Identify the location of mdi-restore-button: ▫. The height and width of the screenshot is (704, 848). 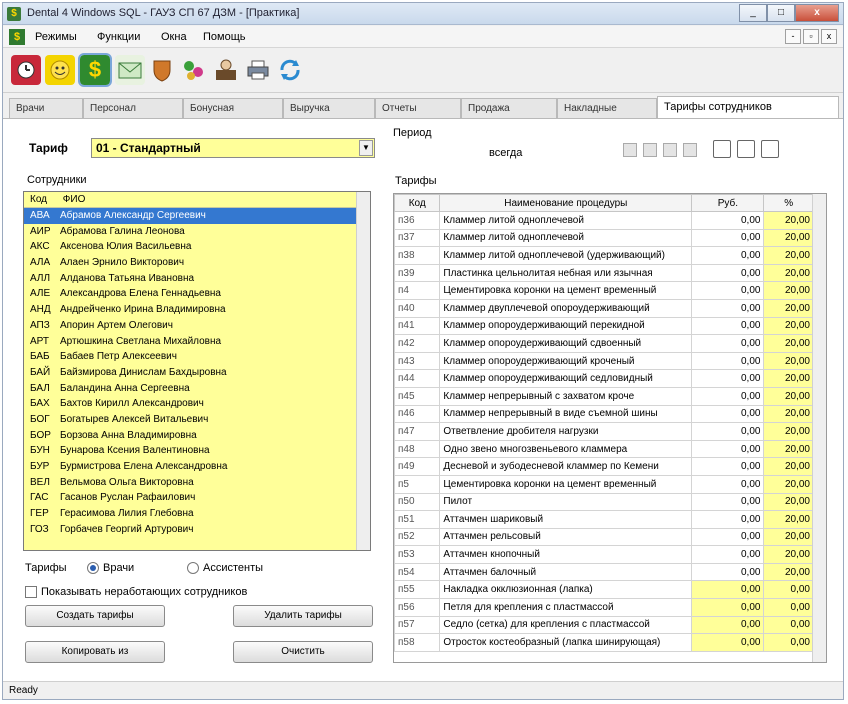
(811, 36).